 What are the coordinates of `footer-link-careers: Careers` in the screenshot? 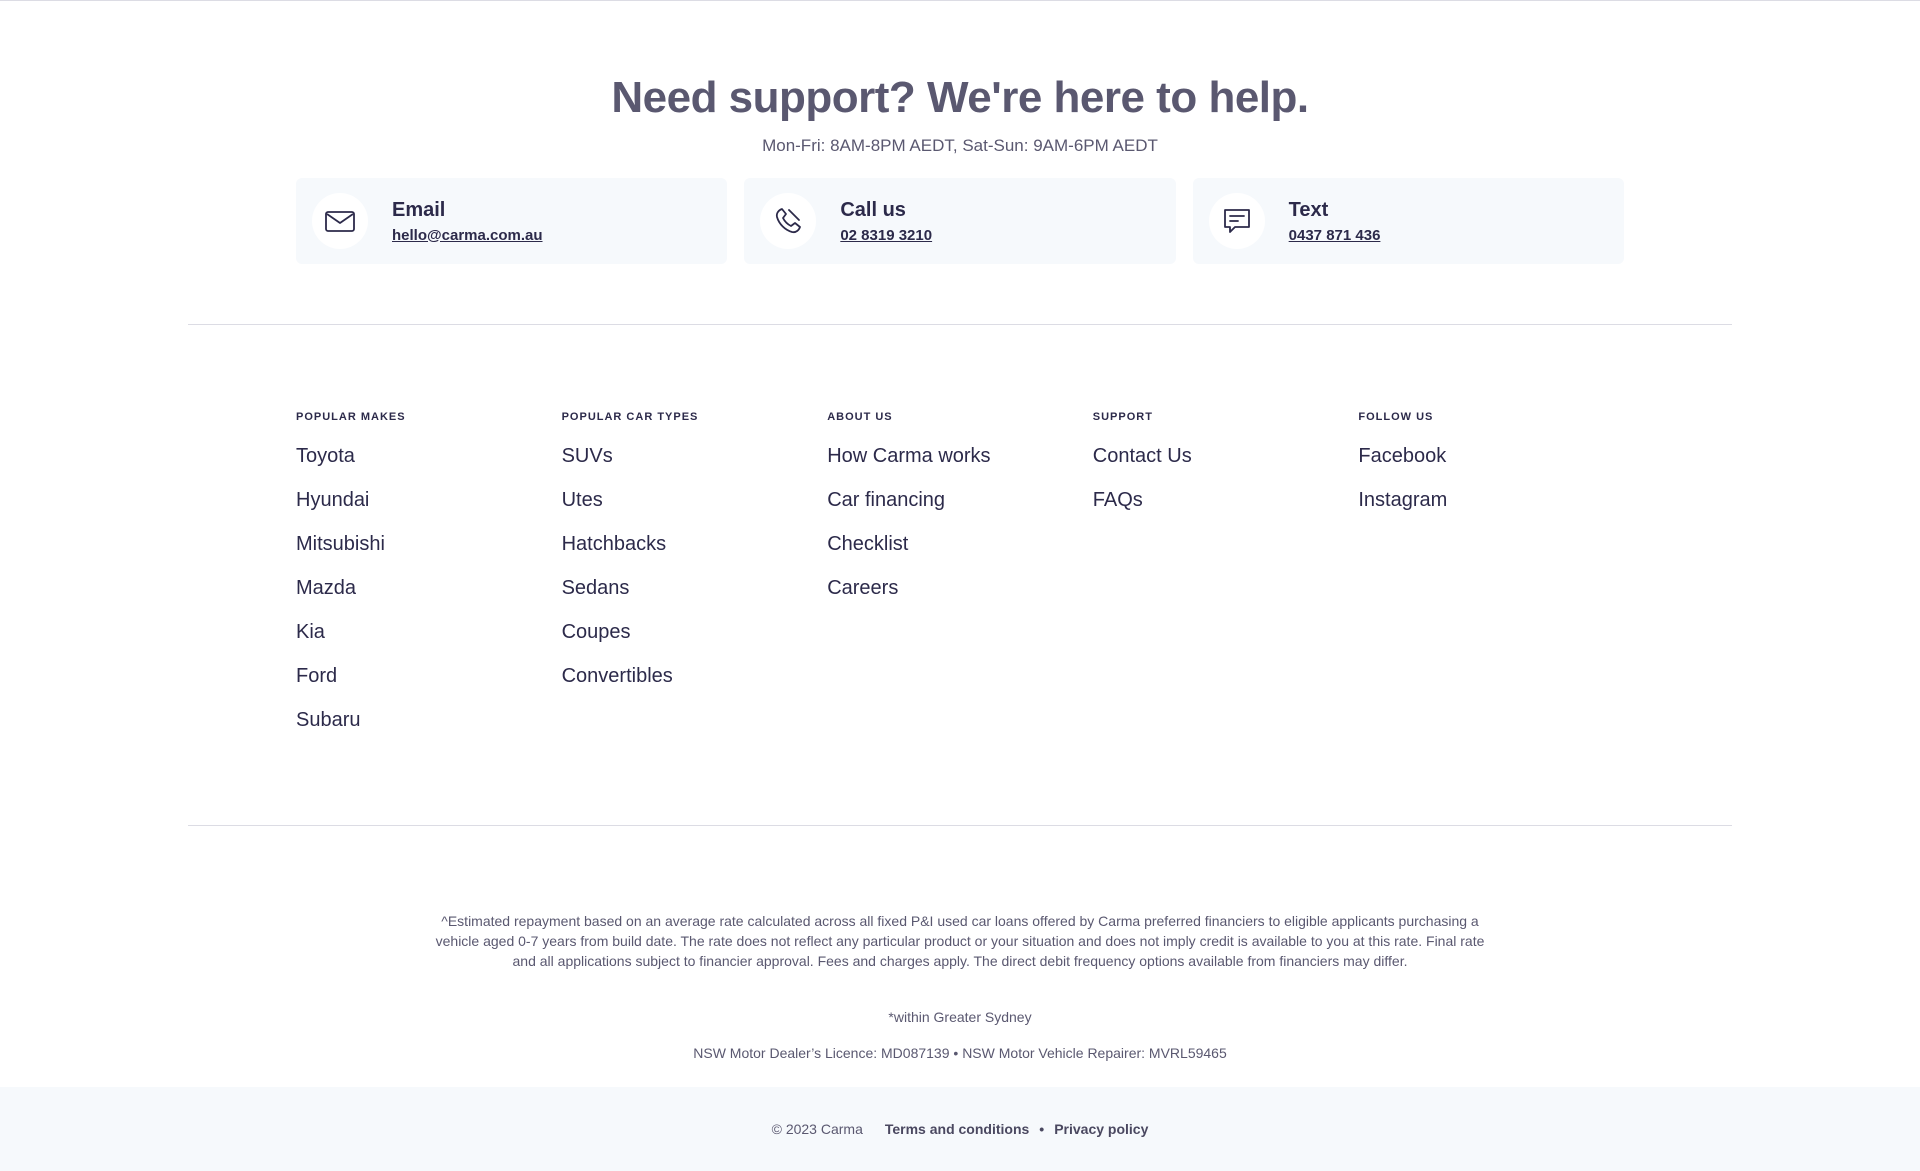 It's located at (960, 588).